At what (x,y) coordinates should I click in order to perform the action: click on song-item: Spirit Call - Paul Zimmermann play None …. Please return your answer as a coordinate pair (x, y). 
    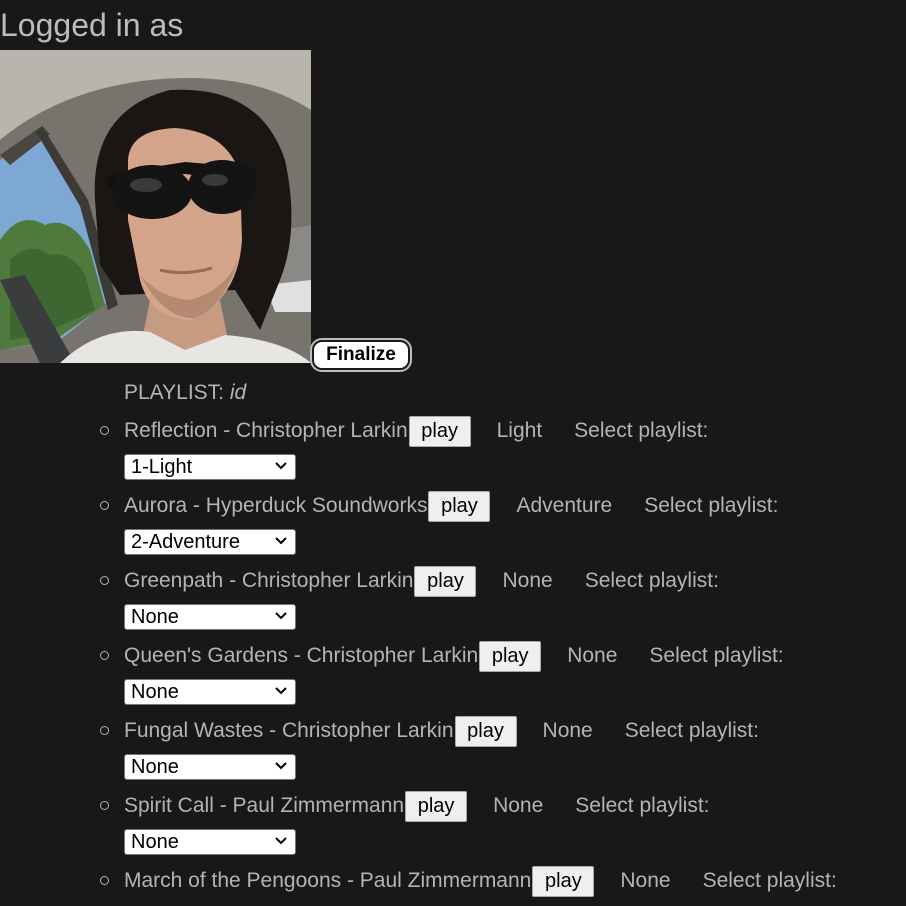
    Looking at the image, I should click on (453, 826).